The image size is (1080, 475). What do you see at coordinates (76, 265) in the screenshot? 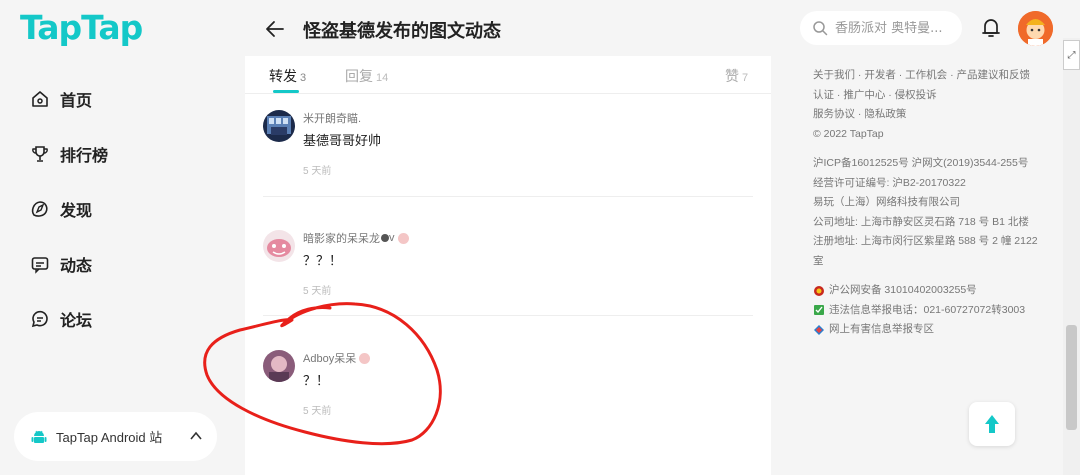
I see `sidebar-item-label: 动态` at bounding box center [76, 265].